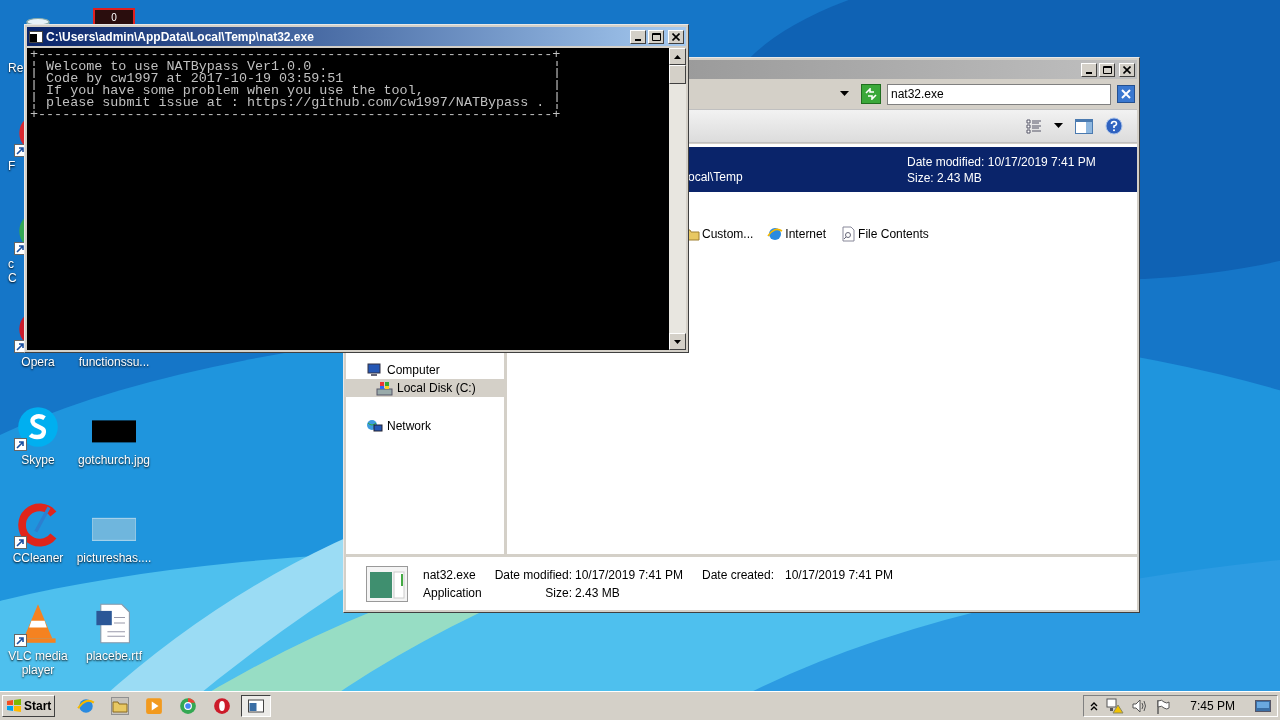 The image size is (1280, 720). Describe the element at coordinates (450, 575) in the screenshot. I see `file-name: nat32.exe` at that location.